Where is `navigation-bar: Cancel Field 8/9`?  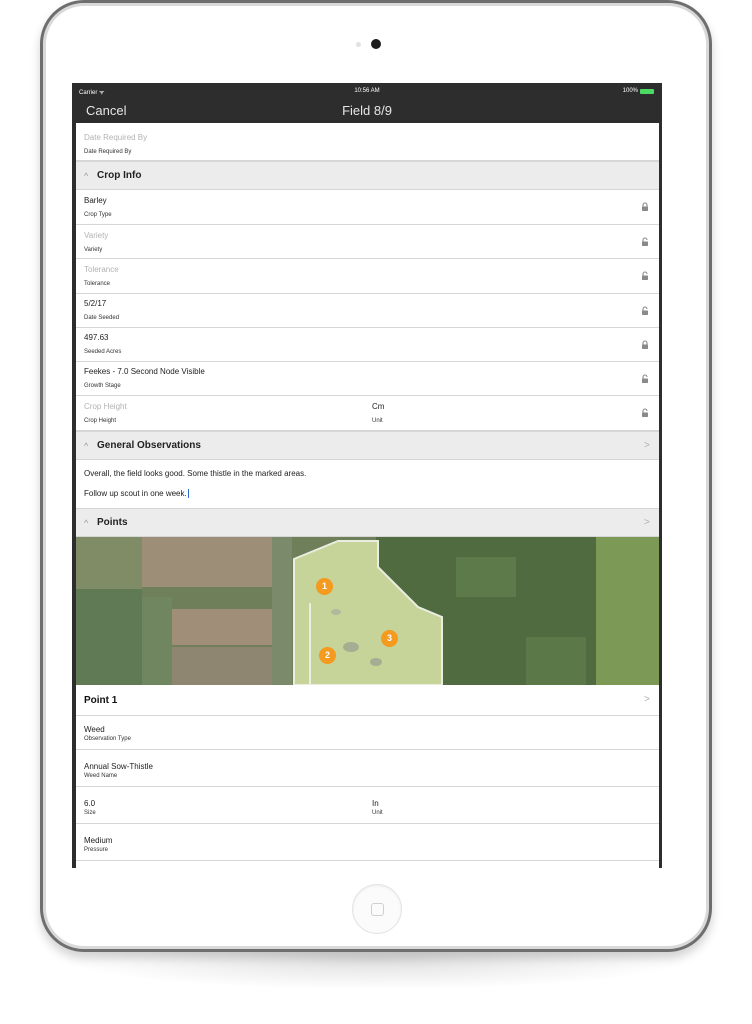
navigation-bar: Cancel Field 8/9 is located at coordinates (367, 111).